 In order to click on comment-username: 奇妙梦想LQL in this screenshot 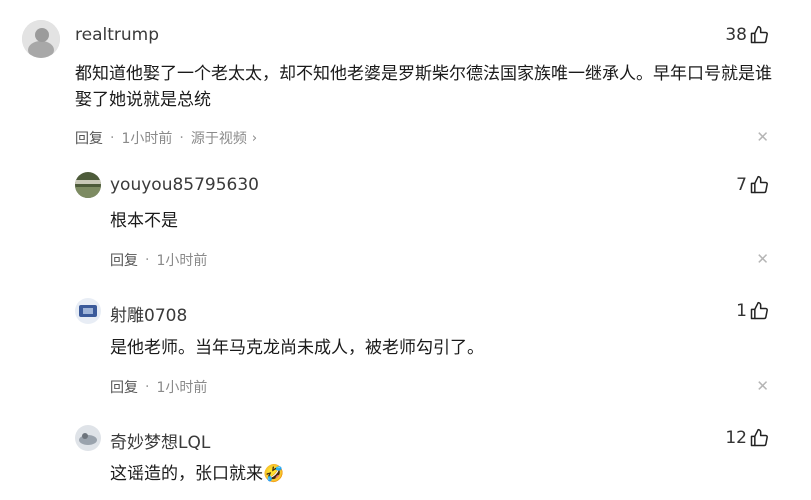, I will do `click(160, 440)`.